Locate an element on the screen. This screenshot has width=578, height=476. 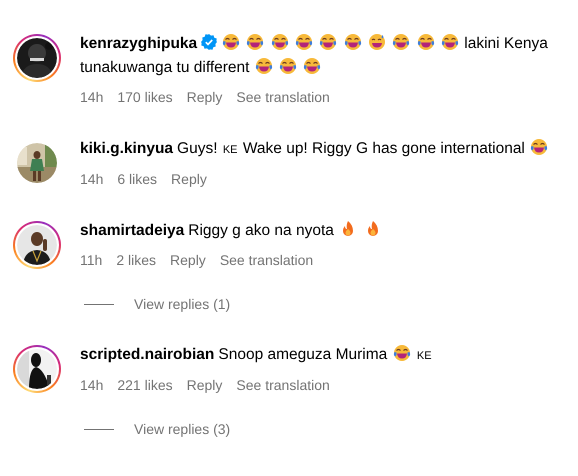
view-replies-link: View replies (3) is located at coordinates (182, 429).